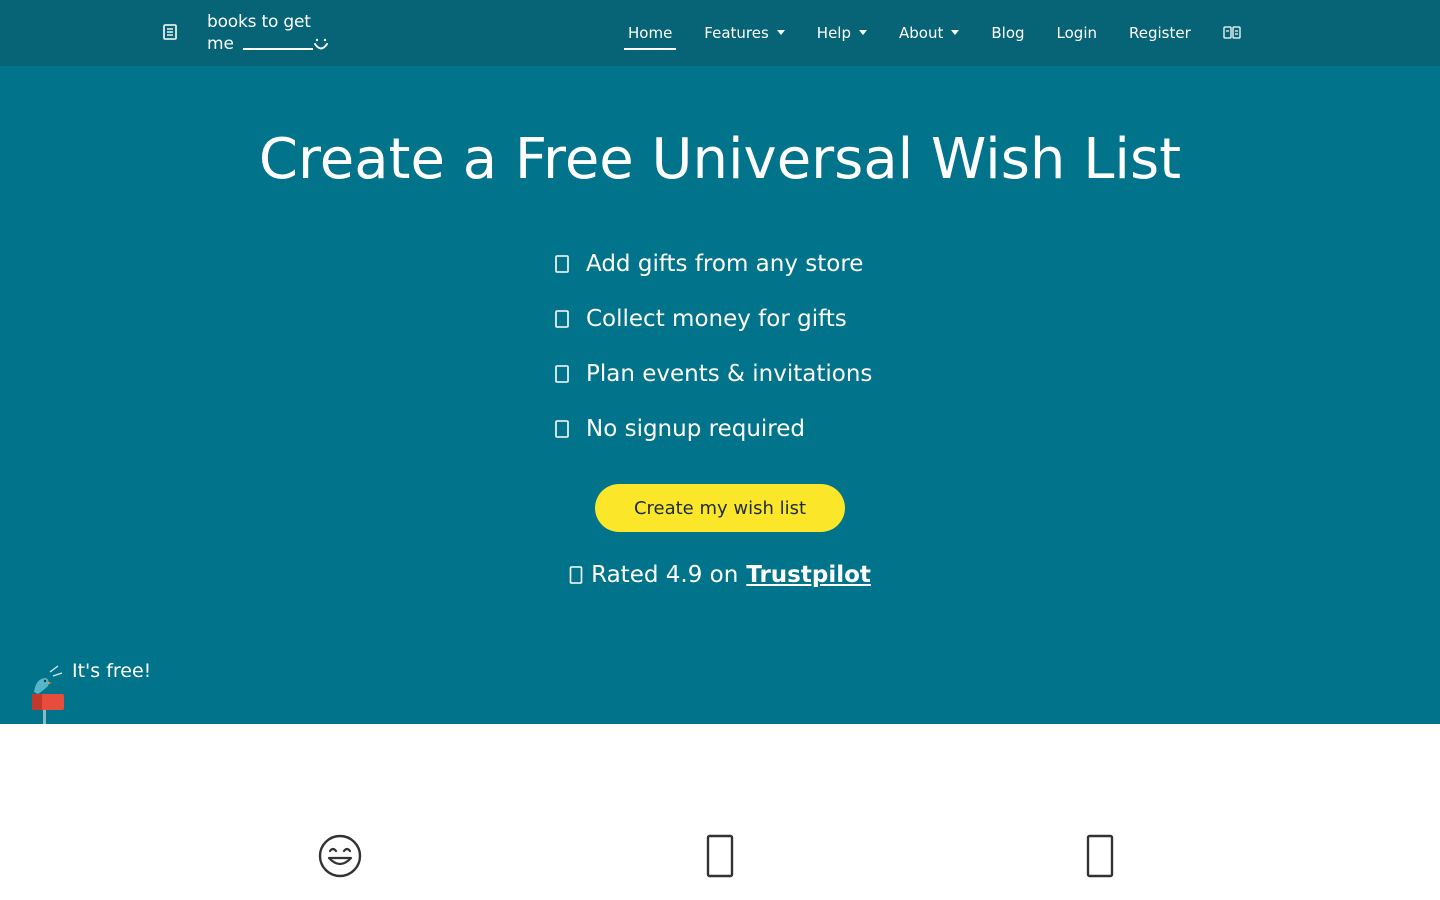 This screenshot has height=900, width=1440. I want to click on brand-logo: books to get me, so click(272, 34).